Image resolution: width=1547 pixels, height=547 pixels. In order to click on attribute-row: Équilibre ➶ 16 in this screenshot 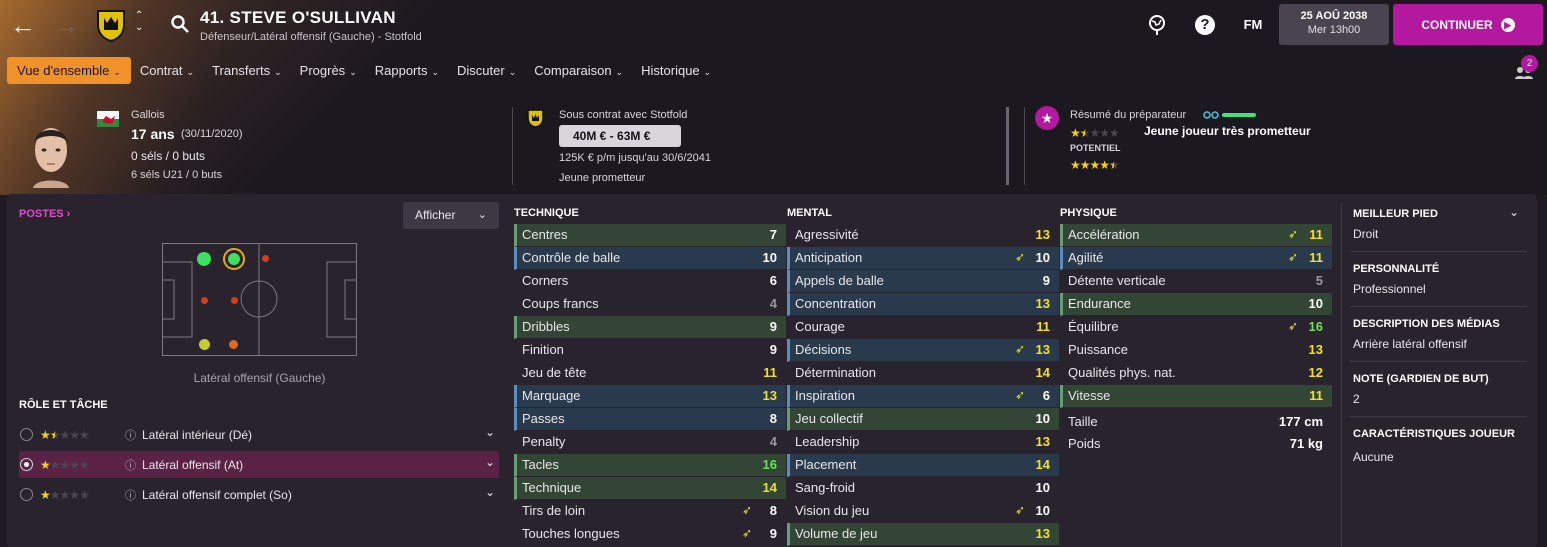, I will do `click(1196, 327)`.